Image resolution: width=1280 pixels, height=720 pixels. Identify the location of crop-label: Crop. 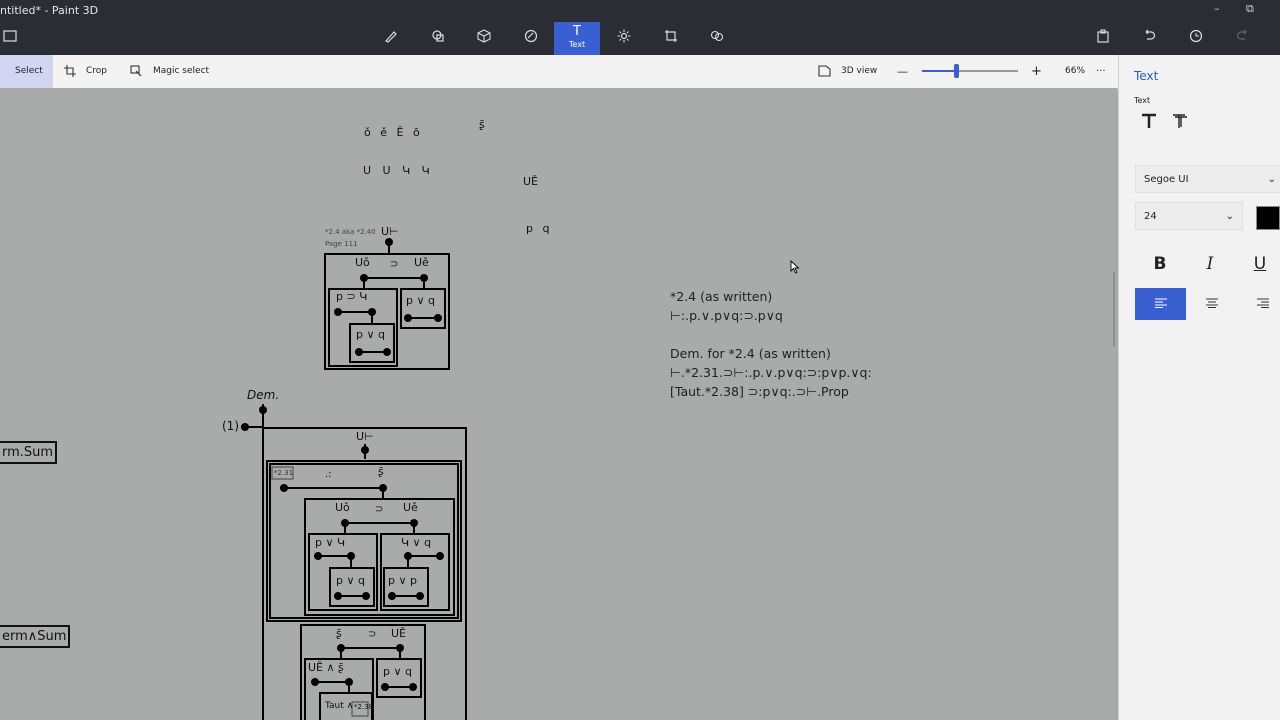
(97, 71).